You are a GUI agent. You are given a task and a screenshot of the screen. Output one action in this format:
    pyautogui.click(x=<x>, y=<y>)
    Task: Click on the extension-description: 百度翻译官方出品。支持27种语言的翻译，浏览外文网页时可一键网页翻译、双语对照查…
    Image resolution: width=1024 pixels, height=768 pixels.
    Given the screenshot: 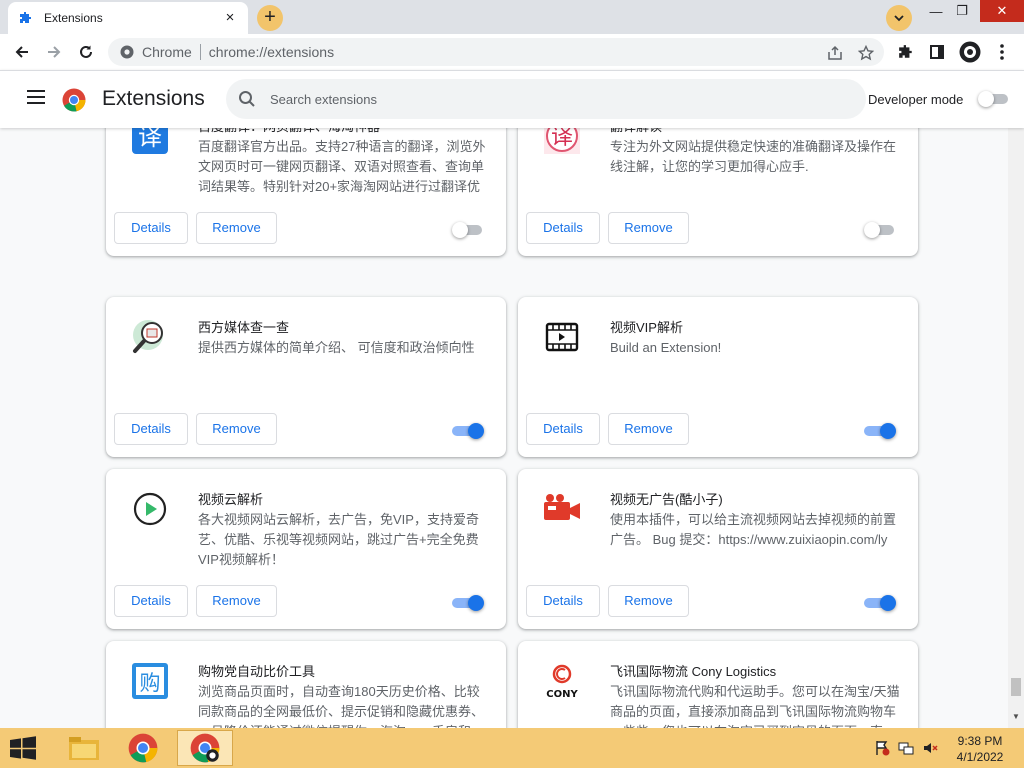 What is the action you would take?
    pyautogui.click(x=342, y=166)
    